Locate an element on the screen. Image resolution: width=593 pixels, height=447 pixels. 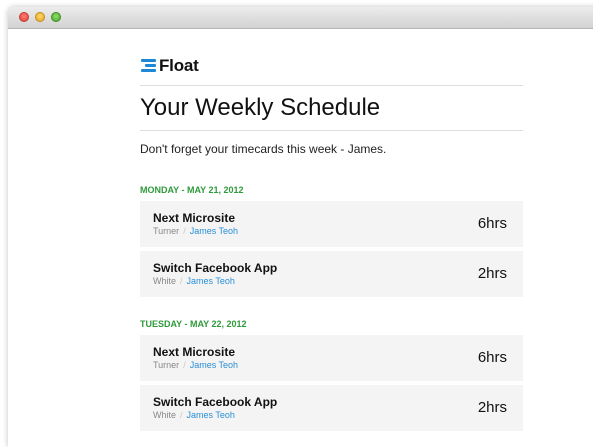
page-title: Your Weekly Schedule is located at coordinates (260, 107).